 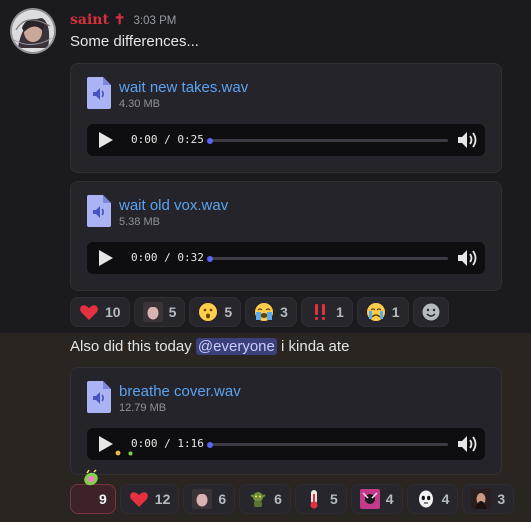 I want to click on reaction-face-photo: 6, so click(x=209, y=499).